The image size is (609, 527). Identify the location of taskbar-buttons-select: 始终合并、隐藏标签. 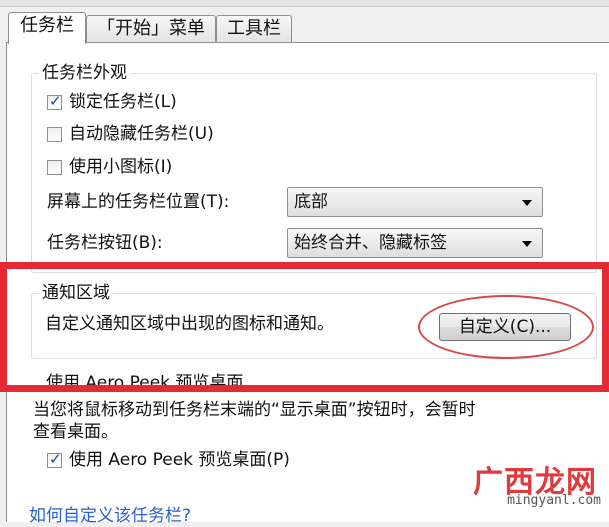
(415, 243).